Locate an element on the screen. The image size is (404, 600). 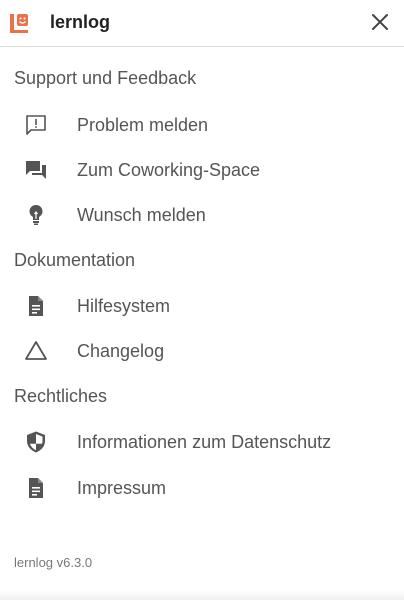
version-text: lernlog v6.3.0 is located at coordinates (53, 562).